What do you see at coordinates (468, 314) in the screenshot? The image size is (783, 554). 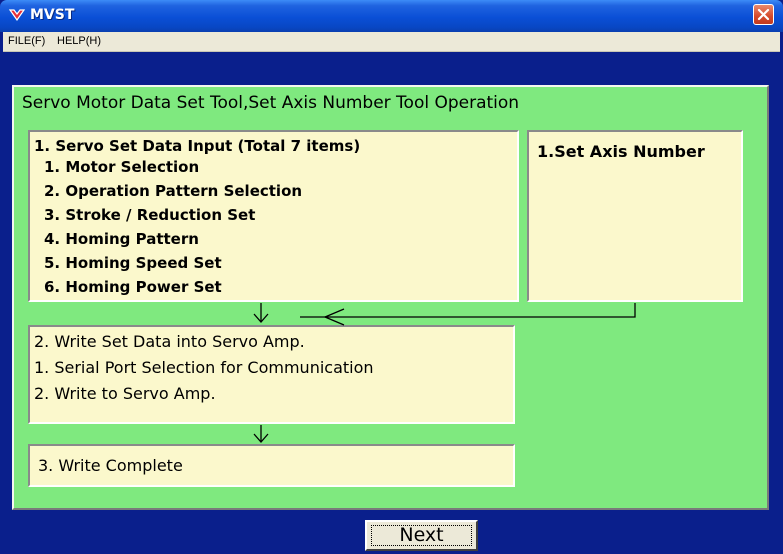 I see `return-arrow-icon` at bounding box center [468, 314].